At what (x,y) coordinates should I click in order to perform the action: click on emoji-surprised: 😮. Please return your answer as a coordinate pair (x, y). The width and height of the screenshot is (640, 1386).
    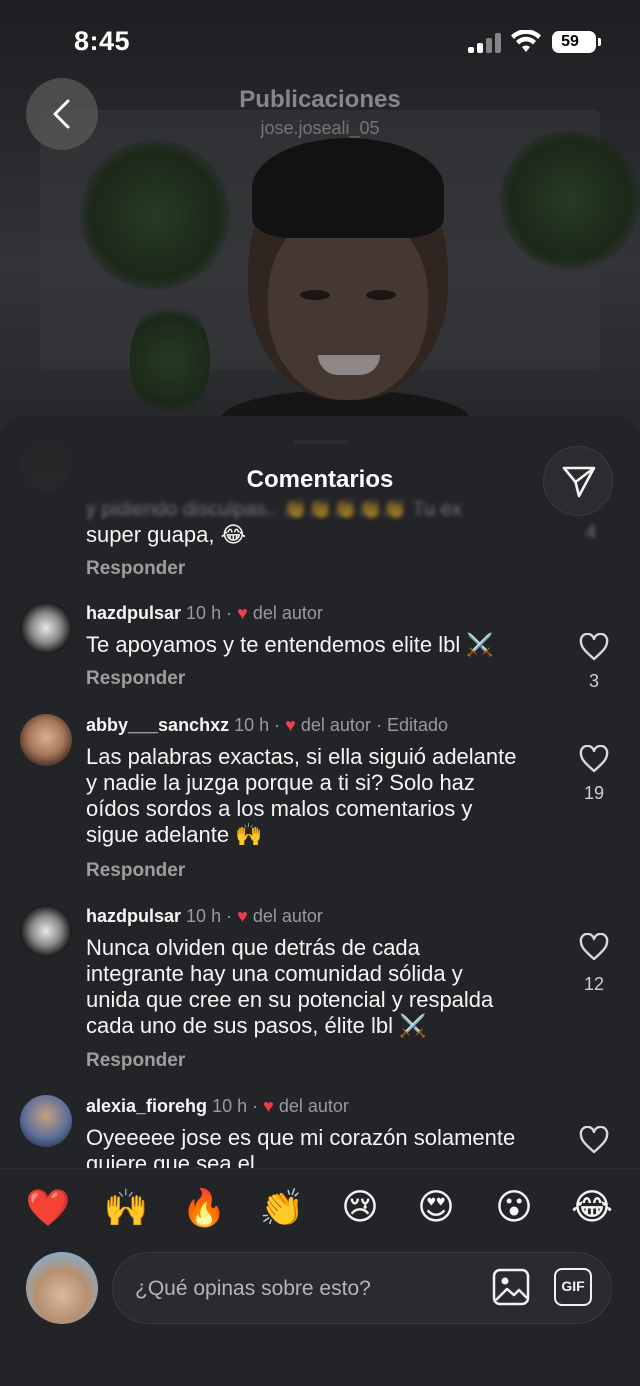
    Looking at the image, I should click on (514, 1207).